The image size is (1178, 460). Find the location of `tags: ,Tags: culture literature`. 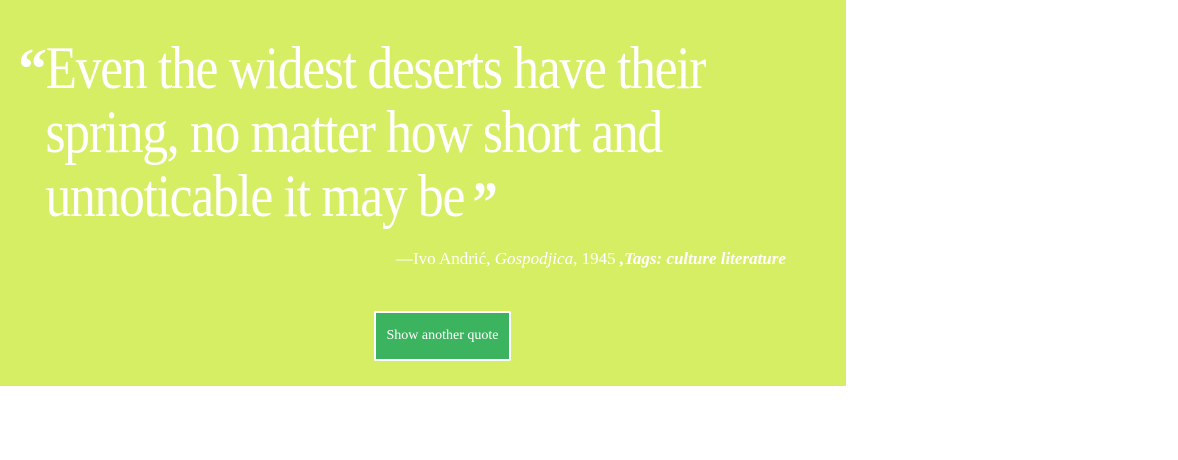

tags: ,Tags: culture literature is located at coordinates (702, 258).